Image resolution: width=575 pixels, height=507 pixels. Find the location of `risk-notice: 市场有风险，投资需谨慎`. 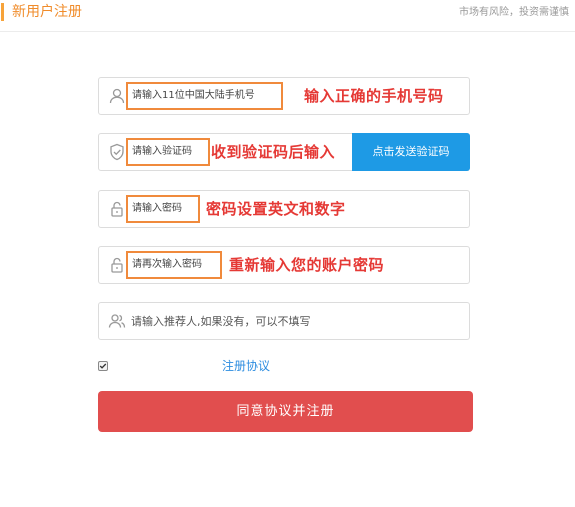

risk-notice: 市场有风险，投资需谨慎 is located at coordinates (514, 12).